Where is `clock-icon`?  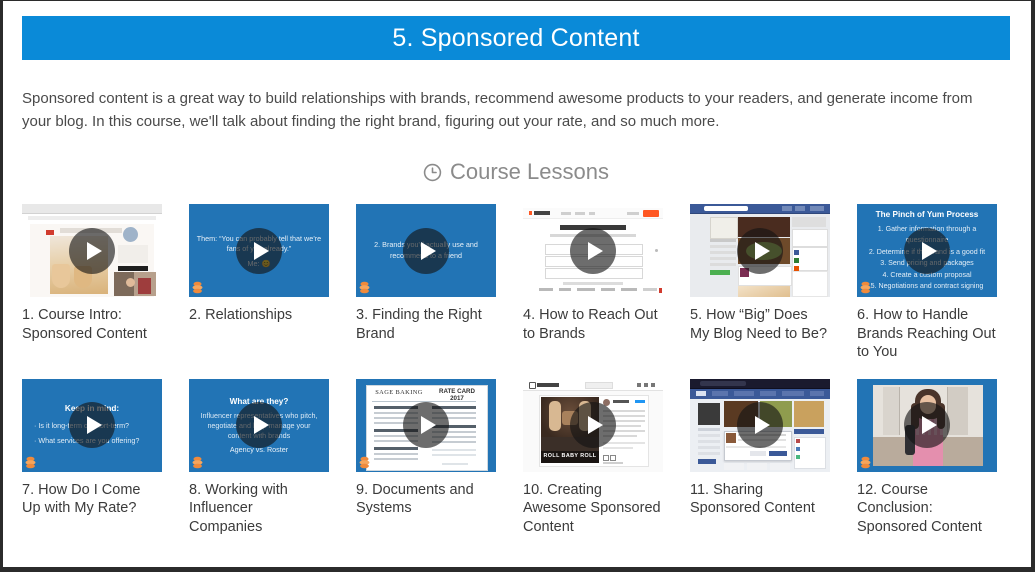
clock-icon is located at coordinates (432, 172).